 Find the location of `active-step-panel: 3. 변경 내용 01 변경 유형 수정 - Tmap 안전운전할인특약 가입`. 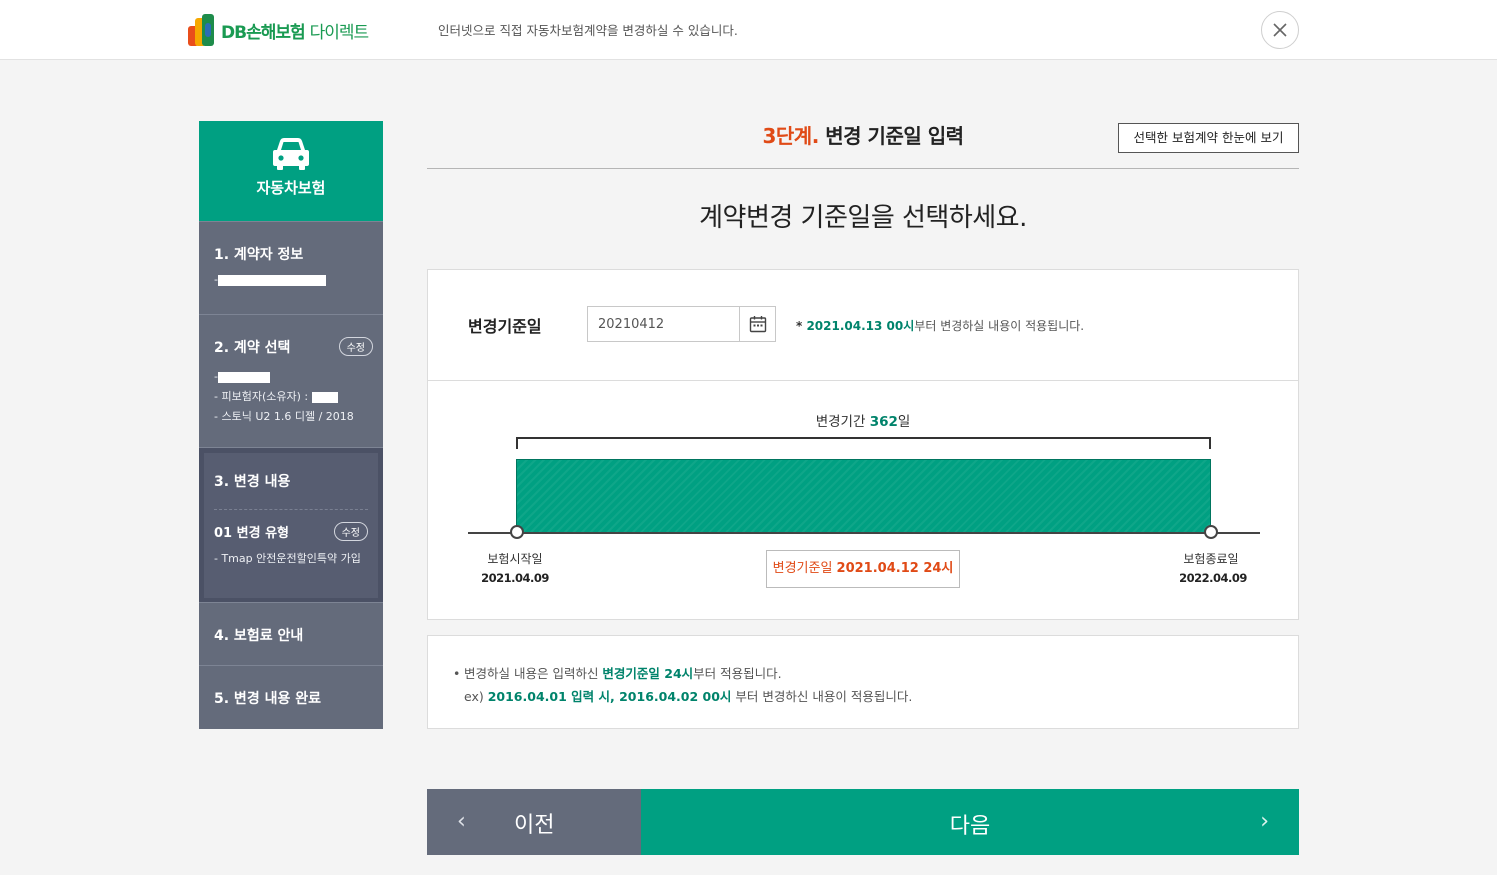

active-step-panel: 3. 변경 내용 01 변경 유형 수정 - Tmap 안전운전할인특약 가입 is located at coordinates (291, 525).